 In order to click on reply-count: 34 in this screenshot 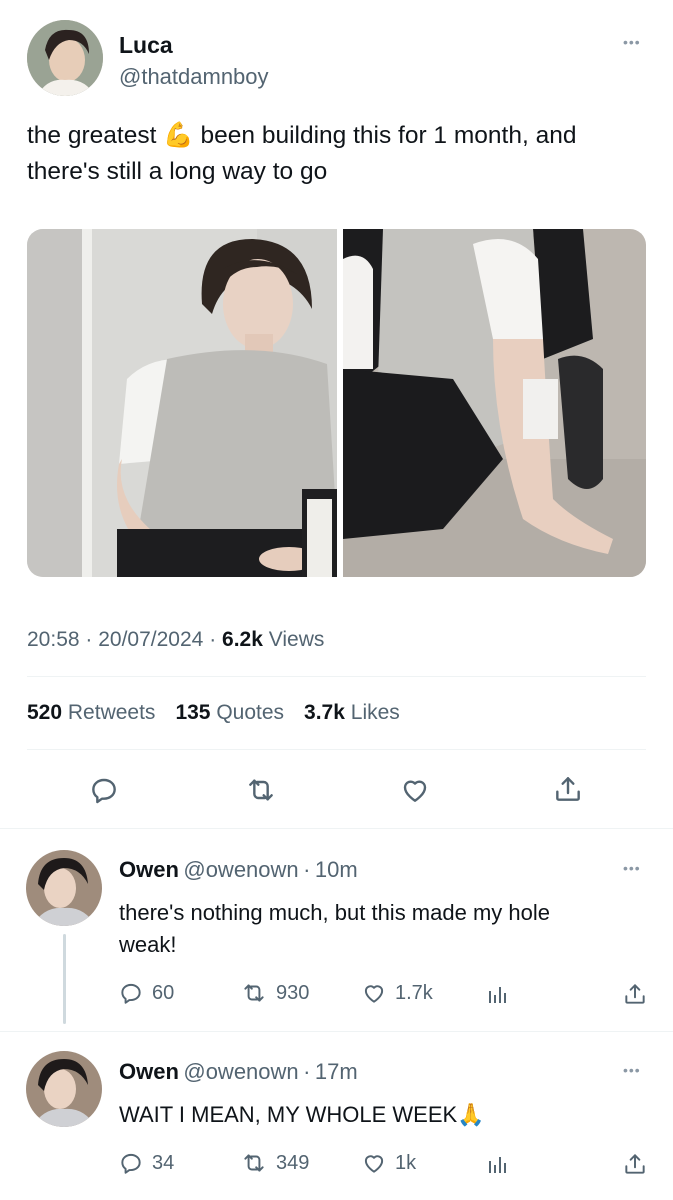, I will do `click(163, 1162)`.